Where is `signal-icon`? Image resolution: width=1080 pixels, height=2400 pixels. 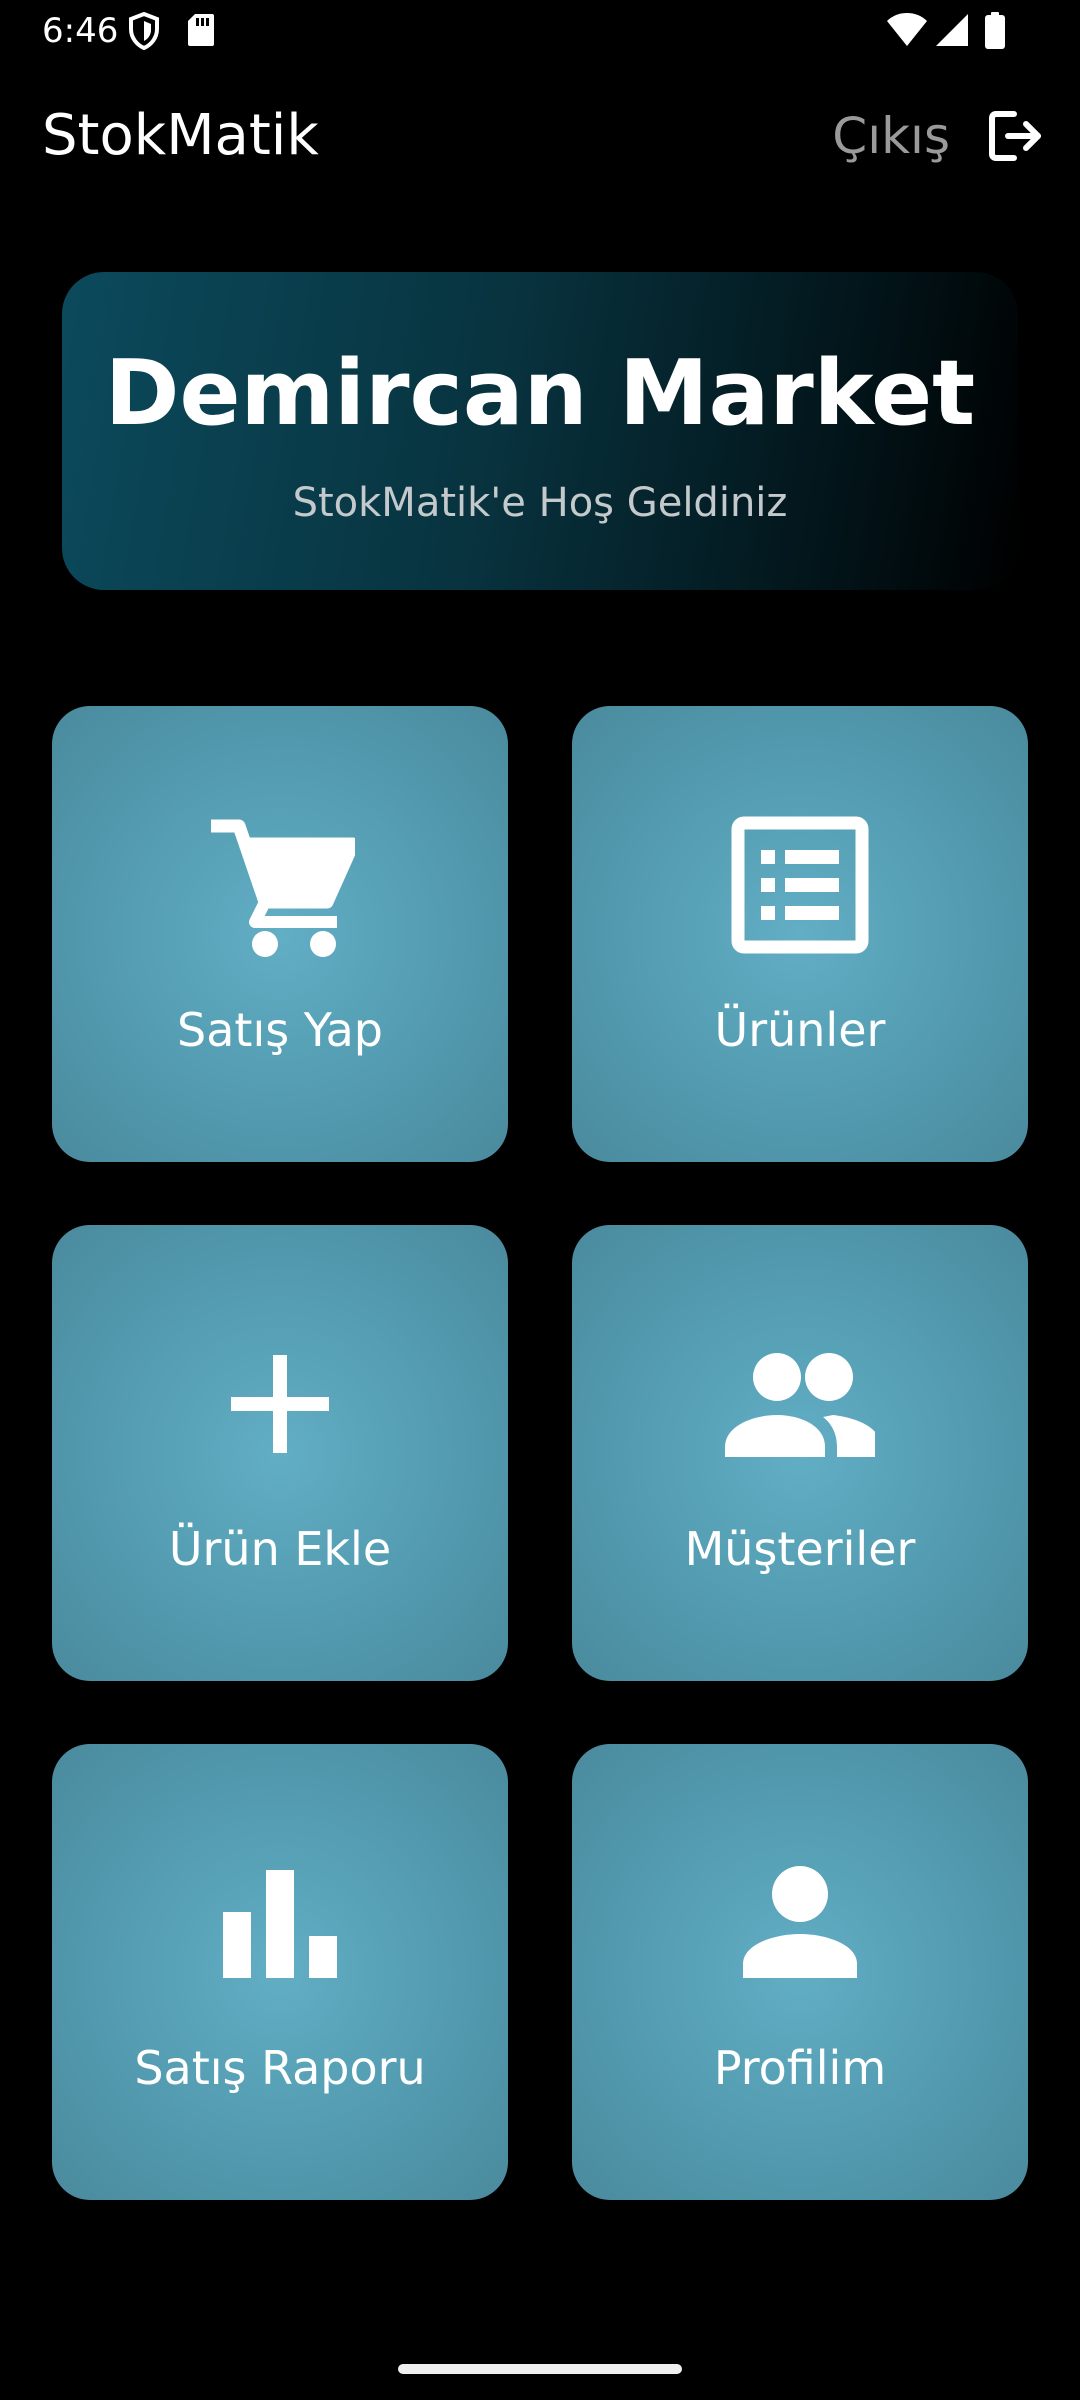 signal-icon is located at coordinates (952, 30).